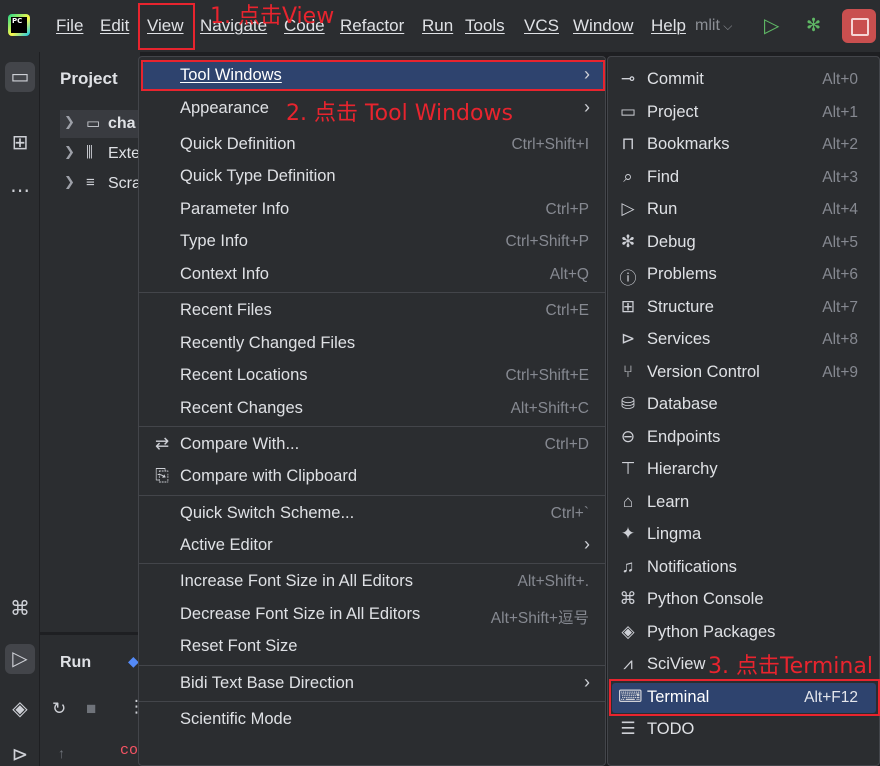 The image size is (880, 766). Describe the element at coordinates (373, 242) in the screenshot. I see `menu-item-type-info: Type Info Ctrl+Shift+P` at that location.